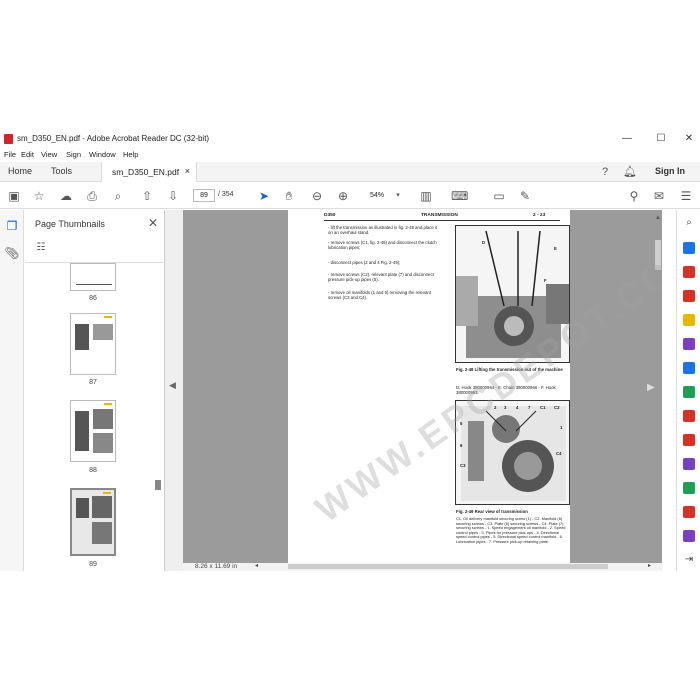 The image size is (700, 700). Describe the element at coordinates (158, 485) in the screenshot. I see `thumbnail-scrollbar-thumb` at that location.